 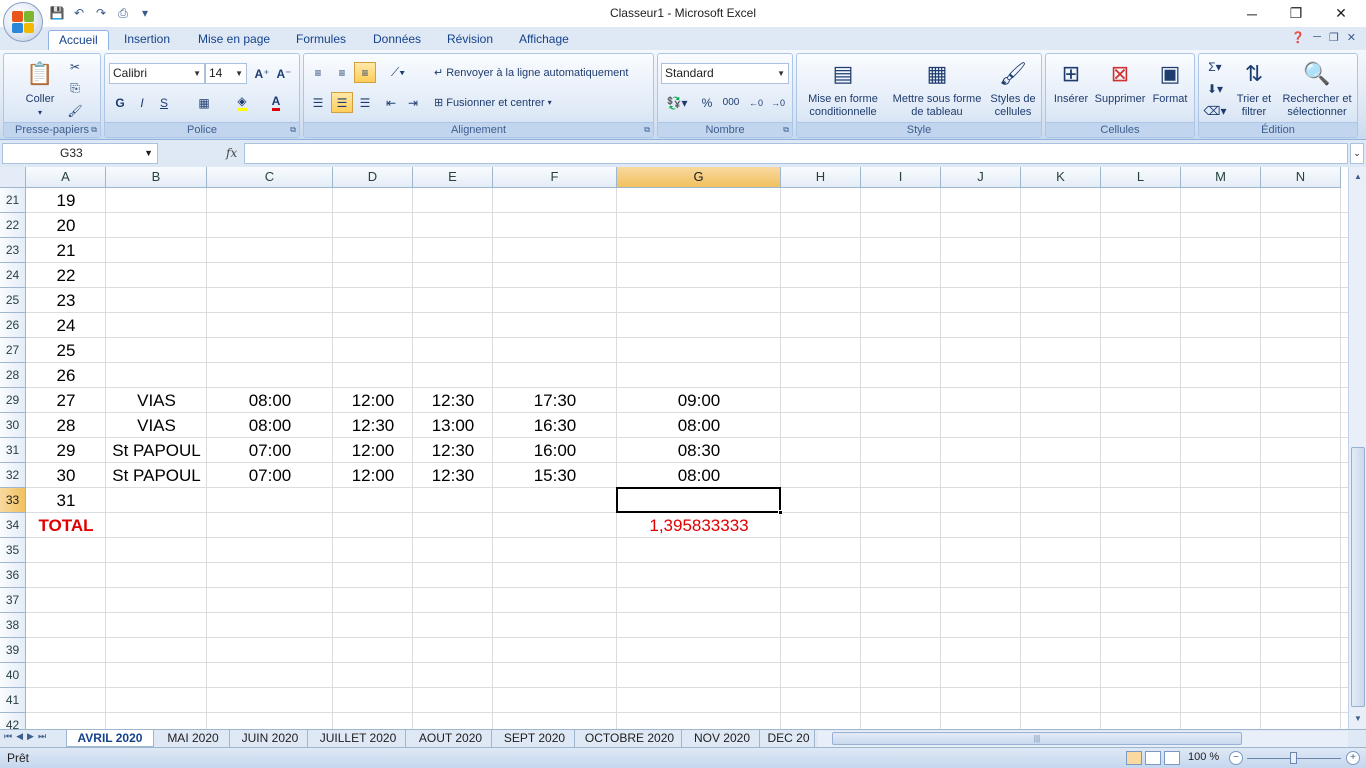 What do you see at coordinates (555, 475) in the screenshot?
I see `cell-f32: 15:30` at bounding box center [555, 475].